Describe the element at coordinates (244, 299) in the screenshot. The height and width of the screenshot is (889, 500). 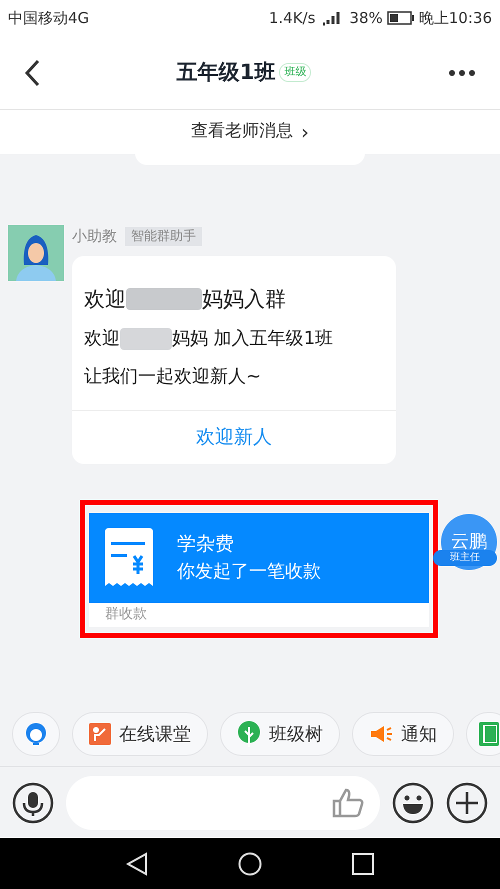
I see `welcome-title: 妈妈入群` at that location.